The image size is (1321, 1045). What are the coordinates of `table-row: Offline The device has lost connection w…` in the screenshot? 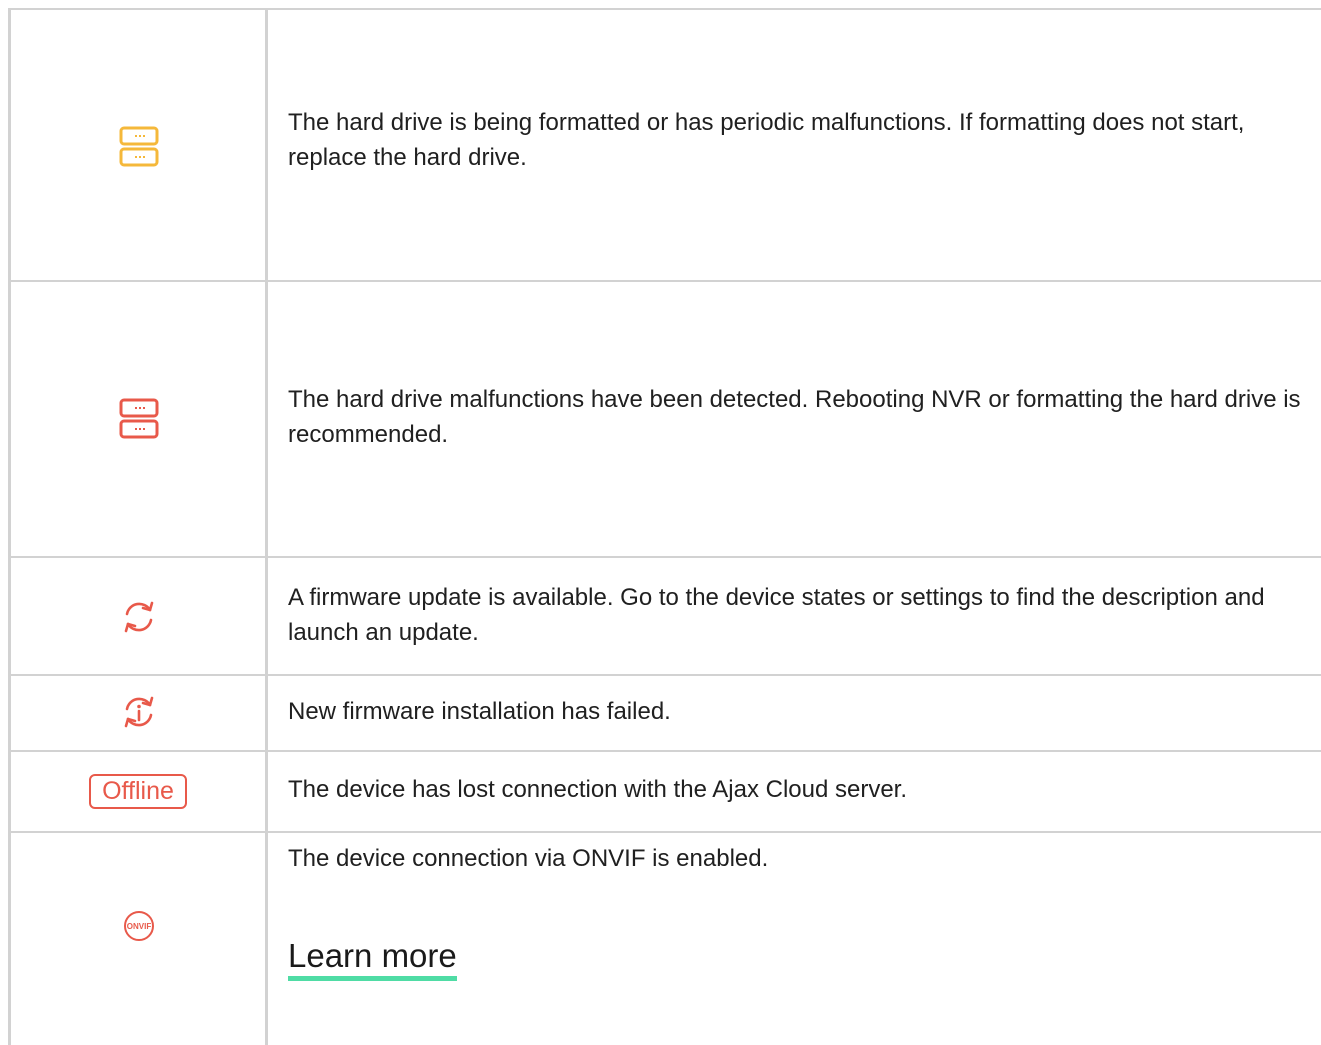 It's located at (664, 791).